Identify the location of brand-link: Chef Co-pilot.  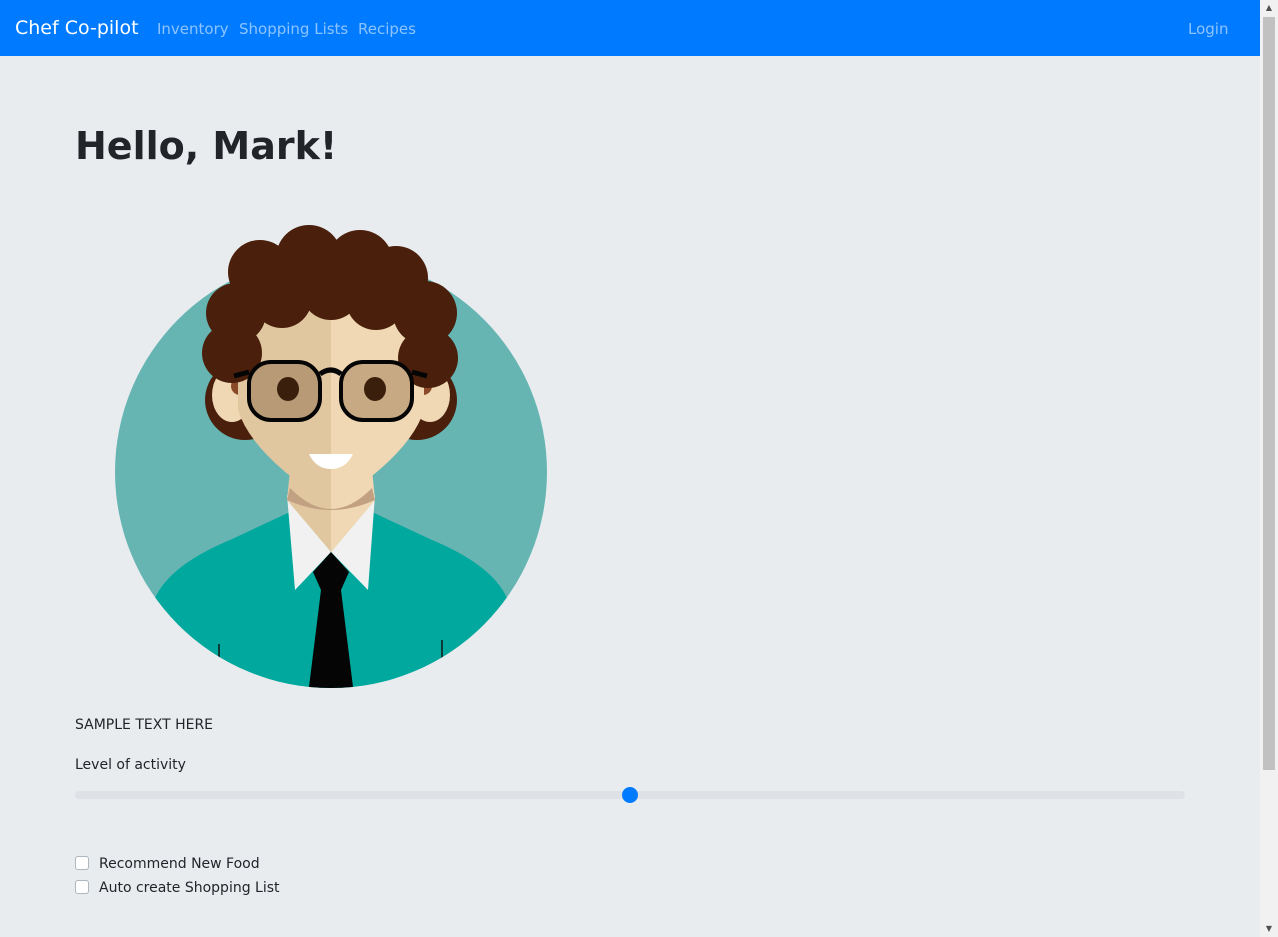
(77, 28).